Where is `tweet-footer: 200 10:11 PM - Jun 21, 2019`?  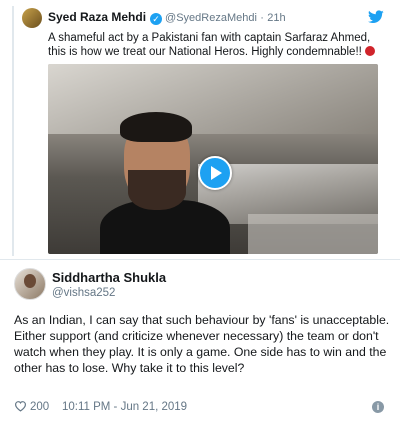
tweet-footer: 200 10:11 PM - Jun 21, 2019 is located at coordinates (100, 406).